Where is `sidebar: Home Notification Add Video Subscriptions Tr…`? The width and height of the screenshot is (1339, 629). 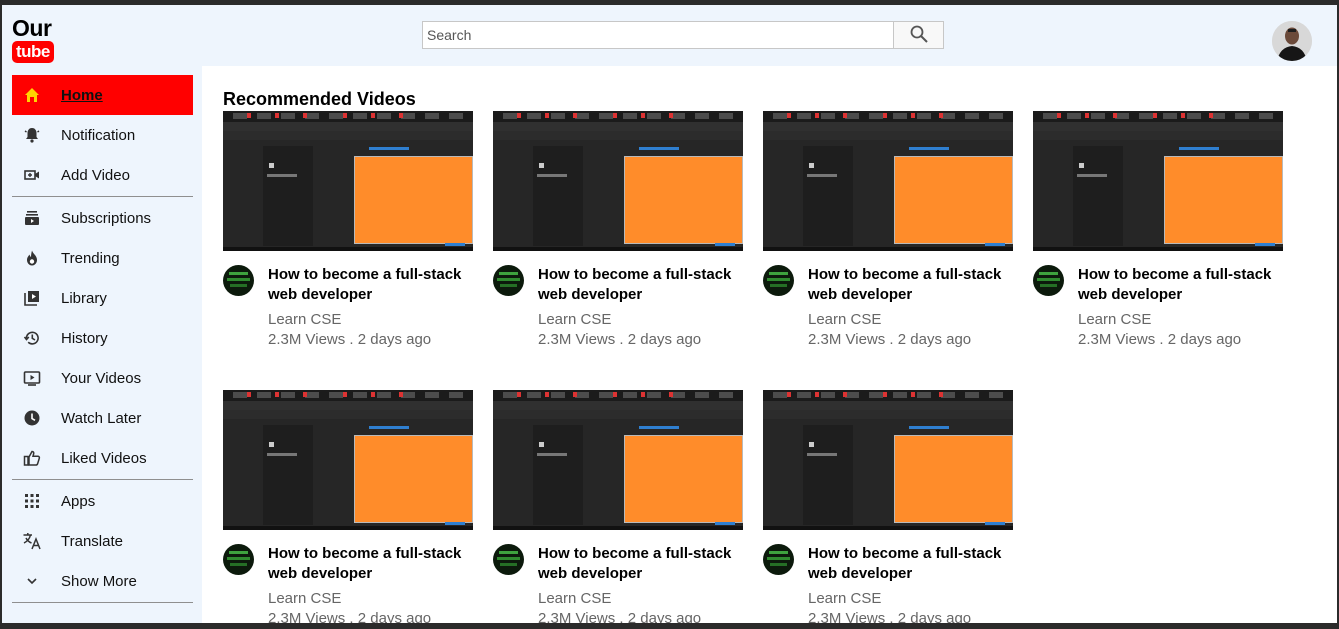 sidebar: Home Notification Add Video Subscriptions Tr… is located at coordinates (102, 339).